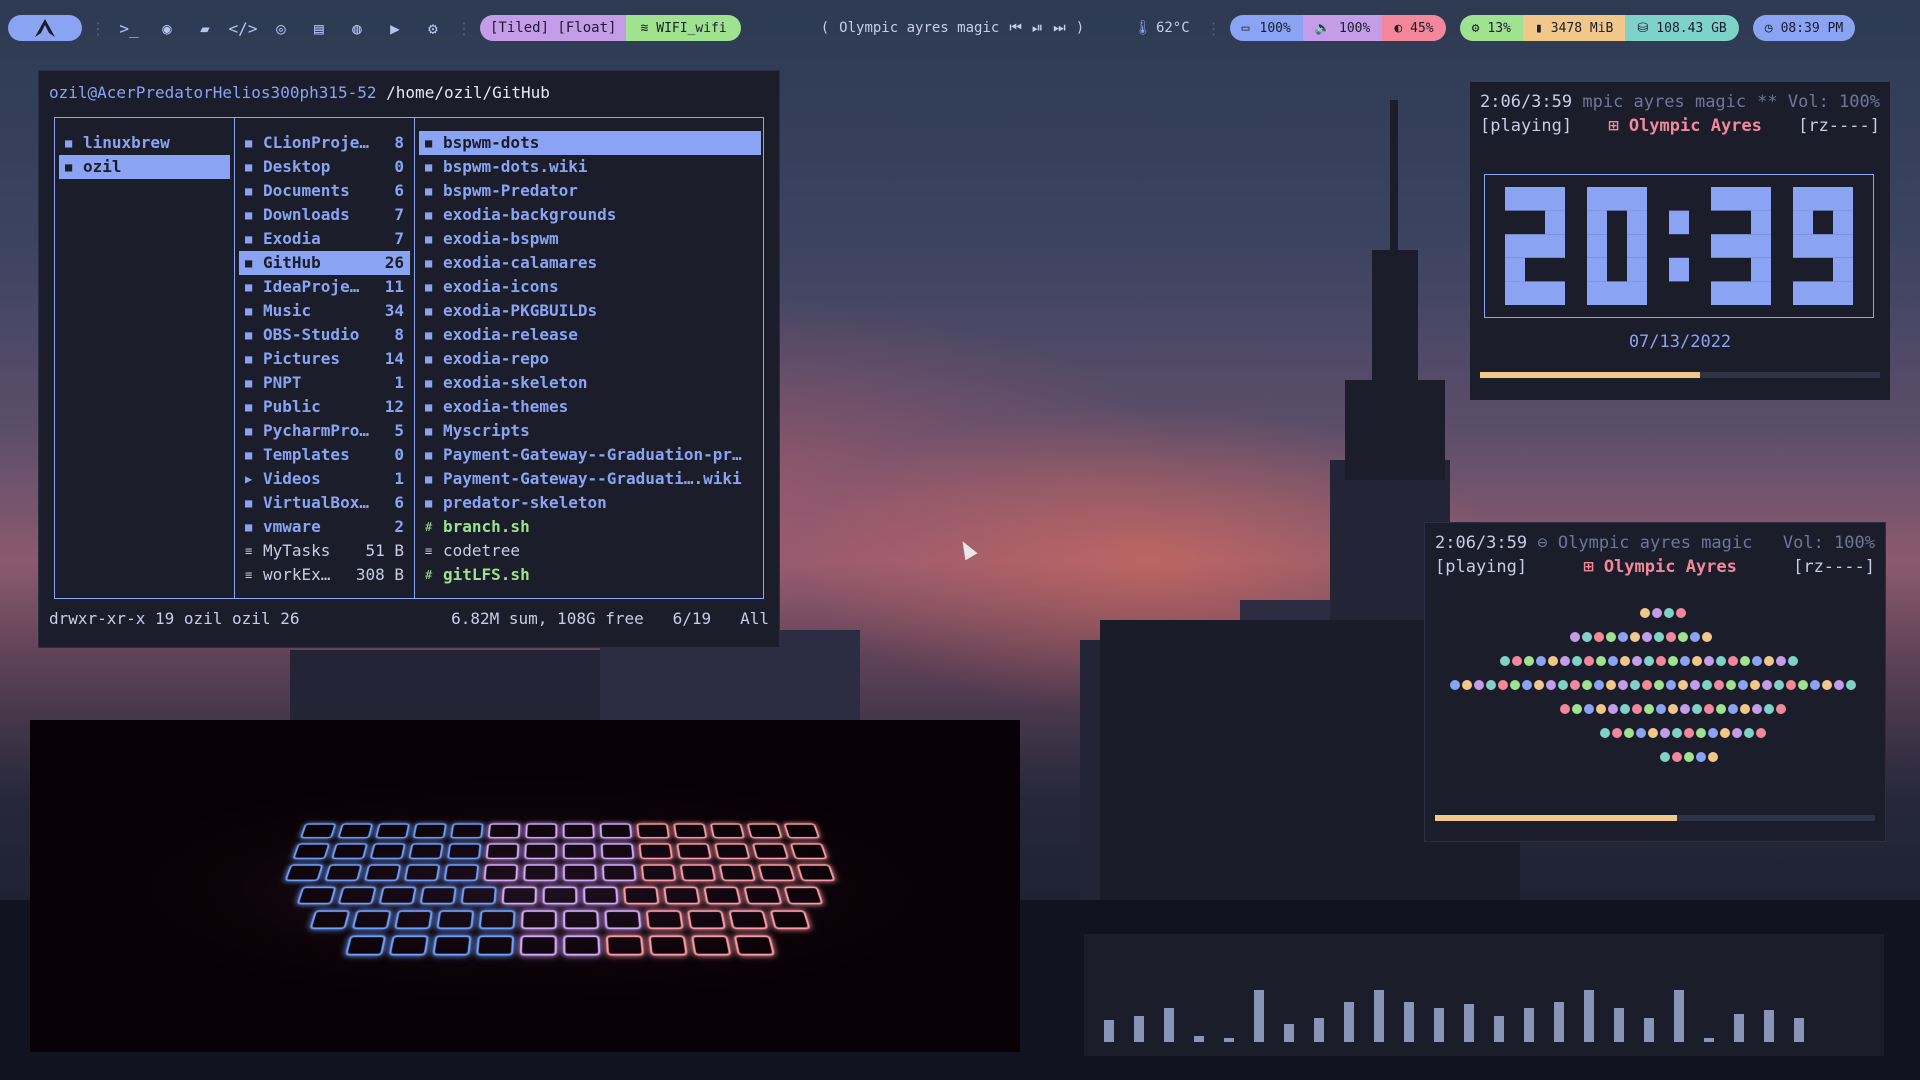  Describe the element at coordinates (1037, 28) in the screenshot. I see `pause-icon: ⏯` at that location.